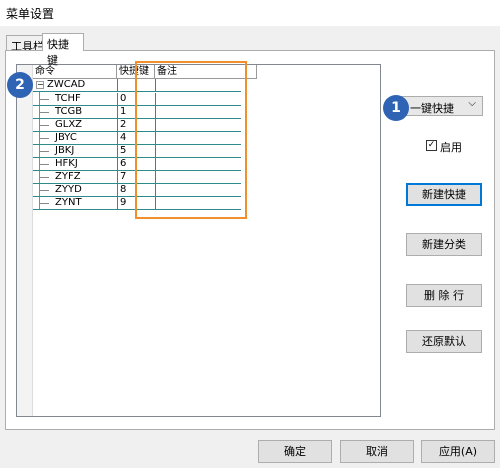 This screenshot has height=468, width=500. What do you see at coordinates (68, 176) in the screenshot?
I see `row-command: ZYFZ` at bounding box center [68, 176].